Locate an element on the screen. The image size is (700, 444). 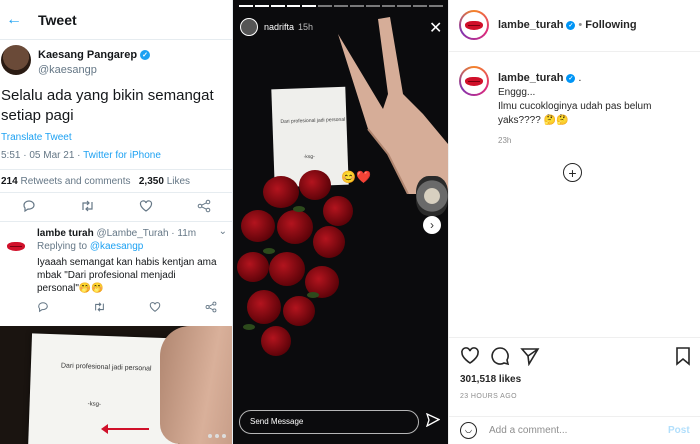
retweets-count: 214 is located at coordinates (9, 181).